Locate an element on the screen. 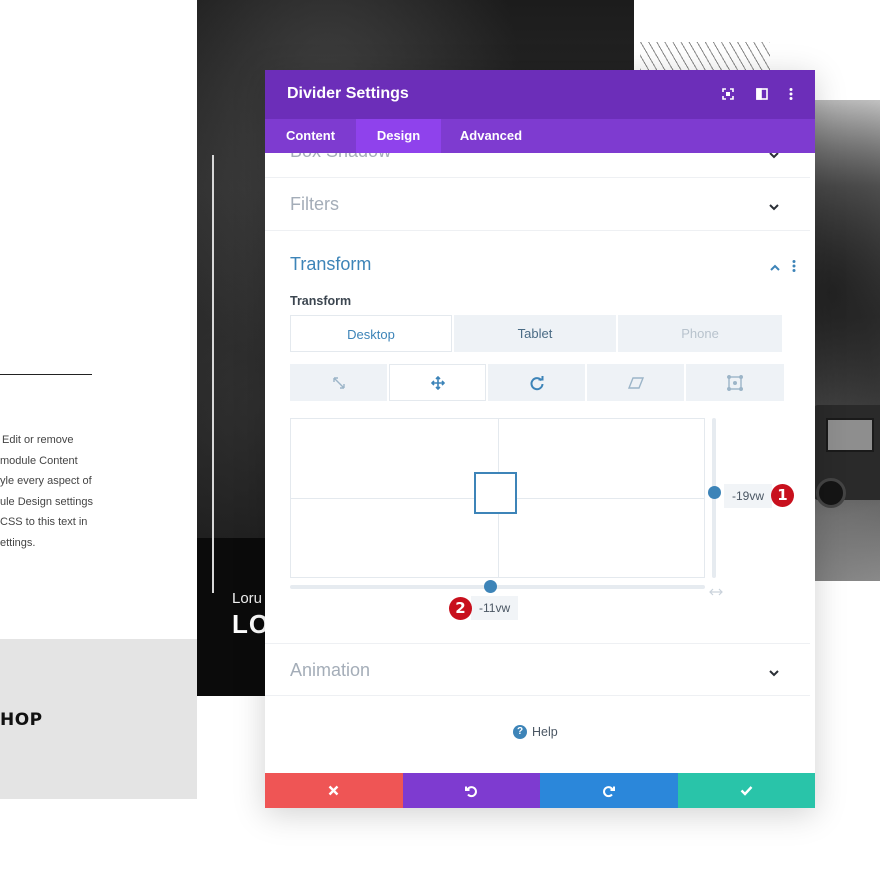 The image size is (880, 871). section-title: Box Shadow is located at coordinates (340, 157).